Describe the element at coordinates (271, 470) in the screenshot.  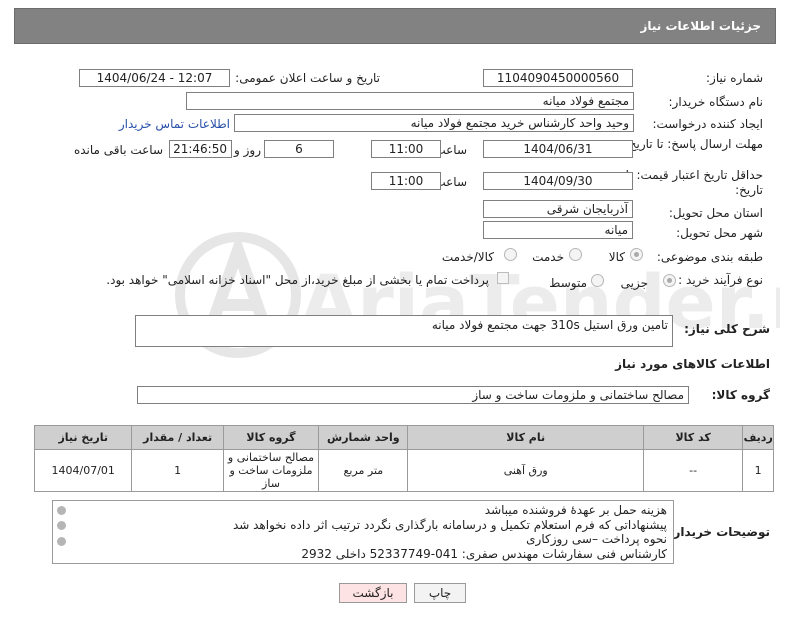
I see `cell-group: مصالح ساختمانی و ملزومات ساخت و ساز` at that location.